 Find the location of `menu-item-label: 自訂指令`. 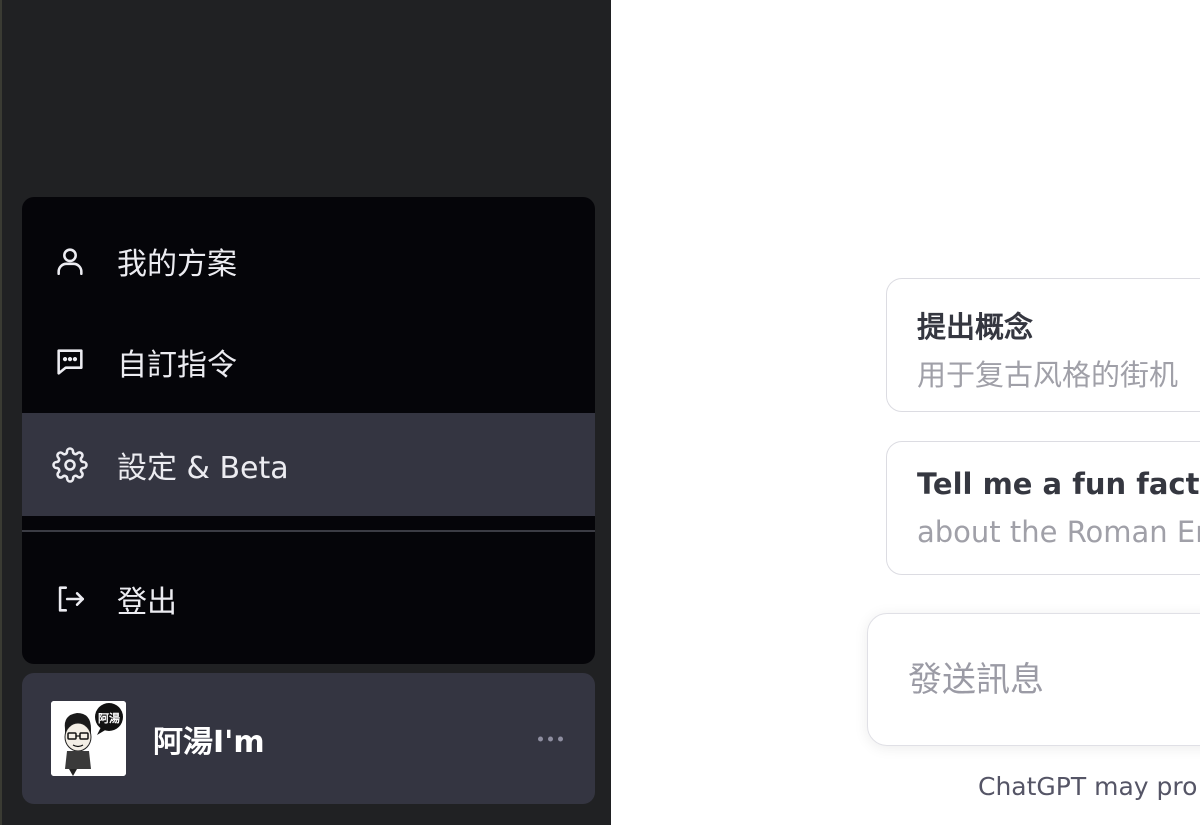

menu-item-label: 自訂指令 is located at coordinates (177, 365).